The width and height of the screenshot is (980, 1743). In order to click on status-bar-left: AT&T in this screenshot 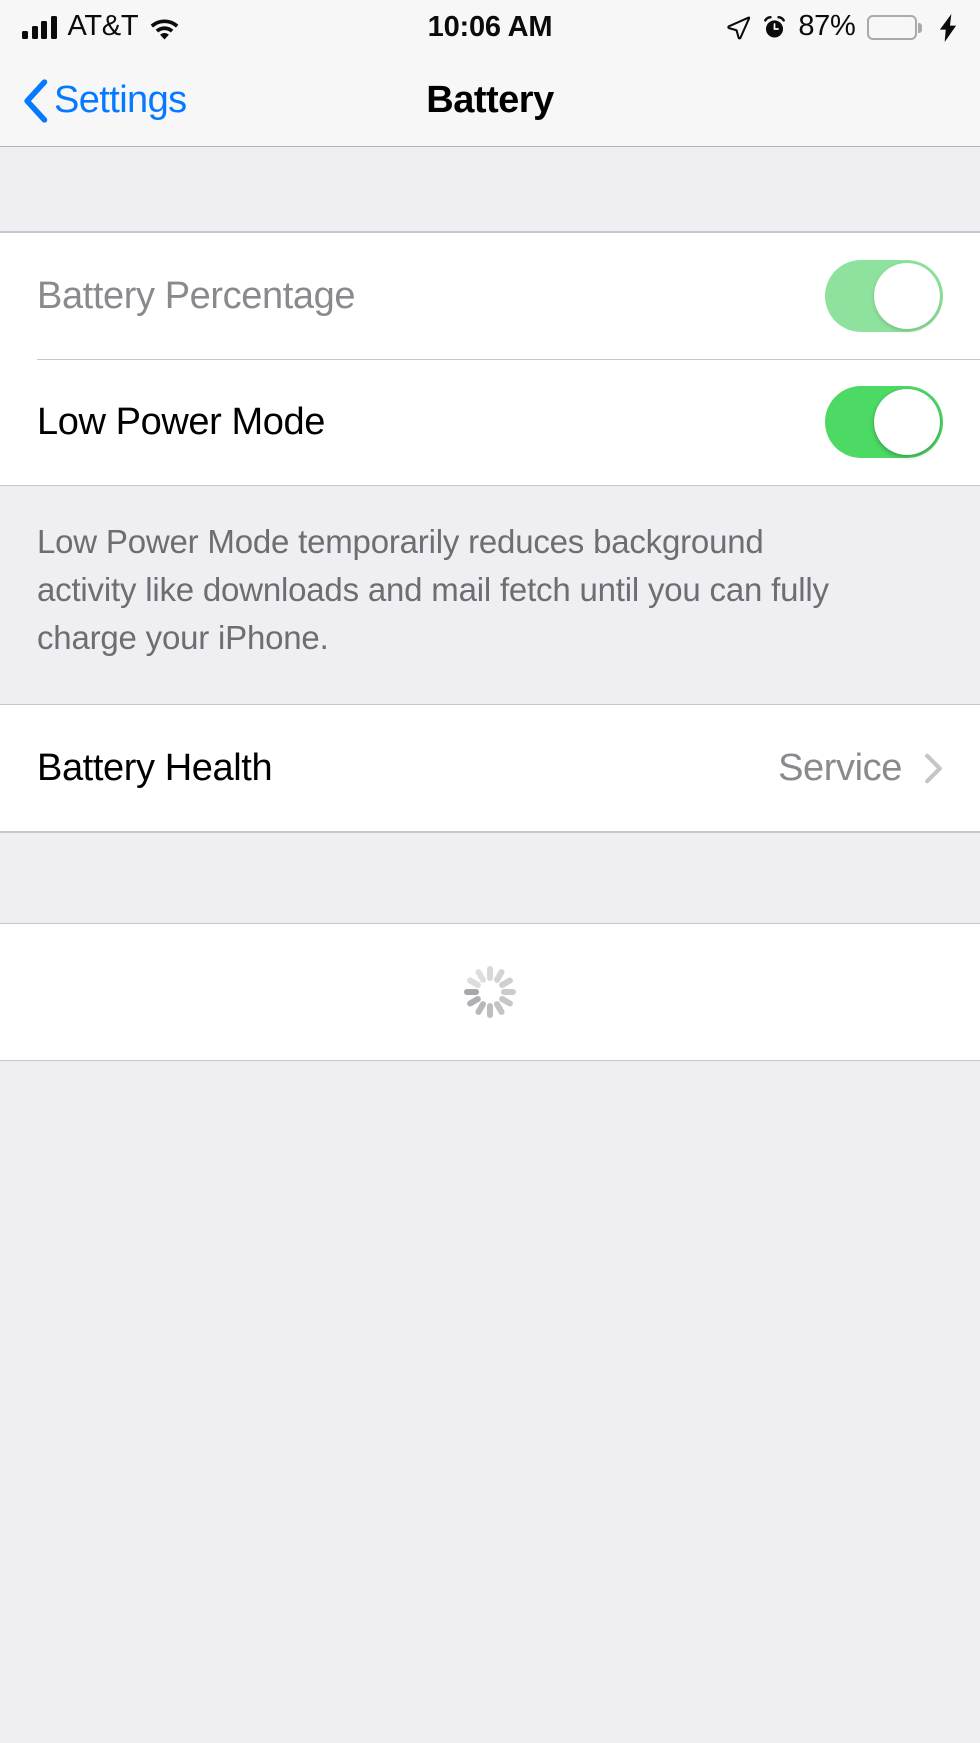, I will do `click(101, 27)`.